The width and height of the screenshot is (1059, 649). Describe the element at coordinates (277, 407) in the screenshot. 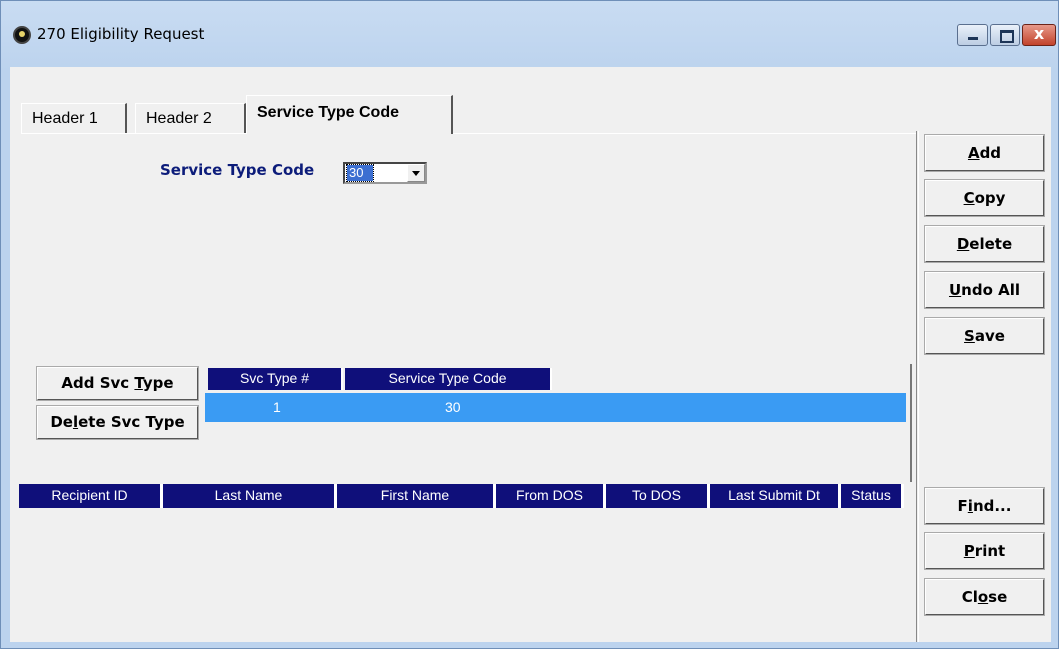

I see `svc-type-no-cell: 1` at that location.